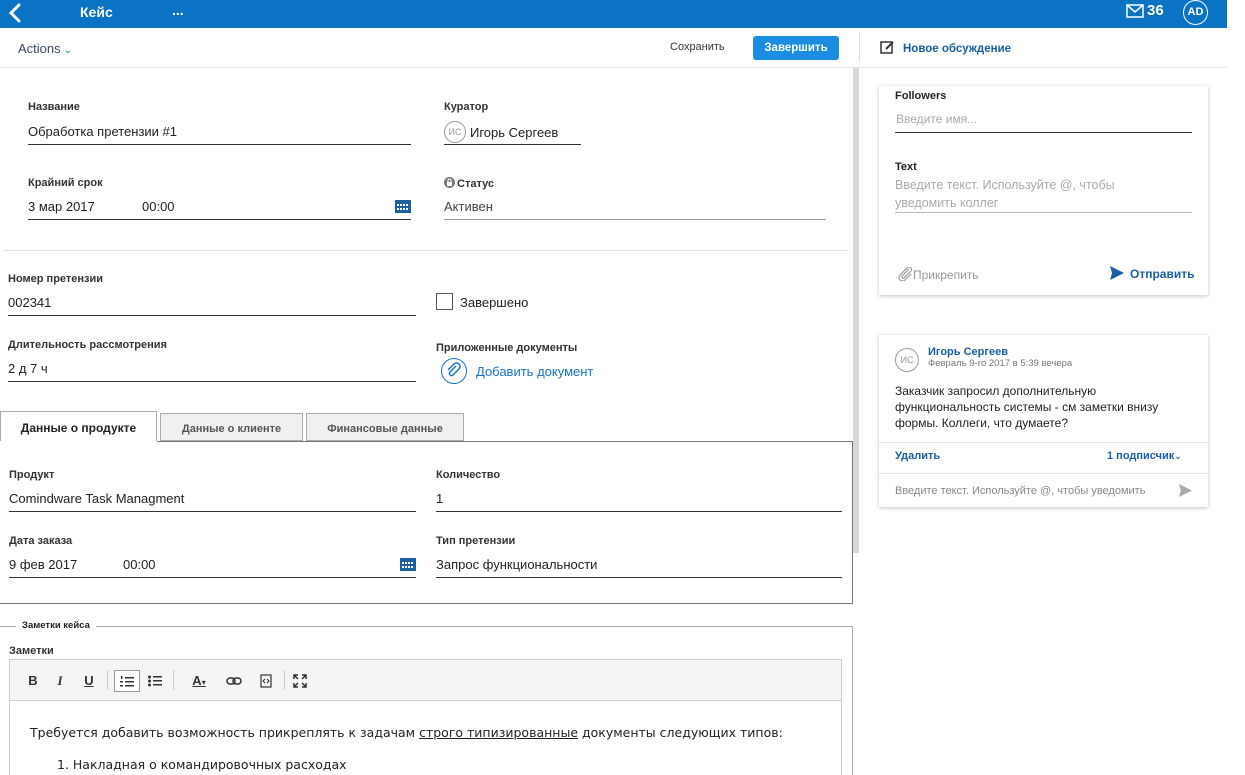 The width and height of the screenshot is (1245, 775). What do you see at coordinates (60, 681) in the screenshot?
I see `italic-icon: I` at bounding box center [60, 681].